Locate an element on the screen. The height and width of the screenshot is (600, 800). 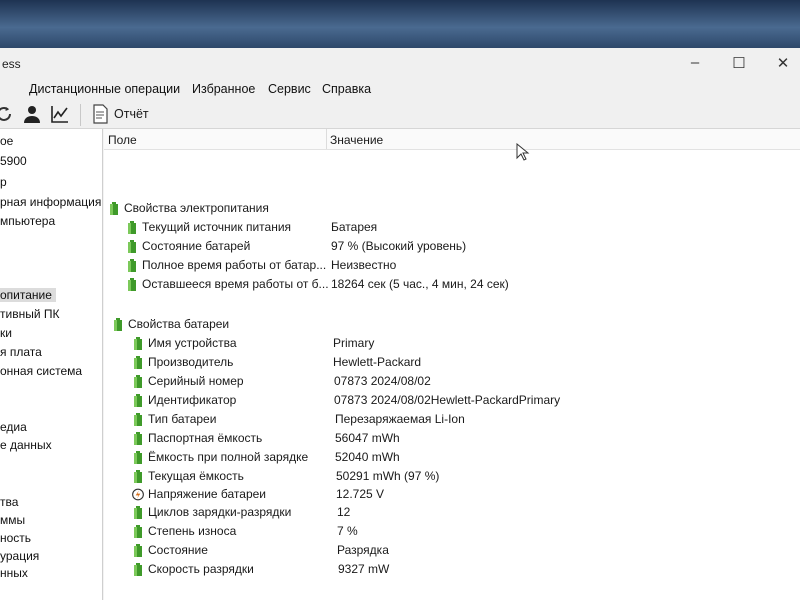
sidebar-item: тва is located at coordinates (9, 502).